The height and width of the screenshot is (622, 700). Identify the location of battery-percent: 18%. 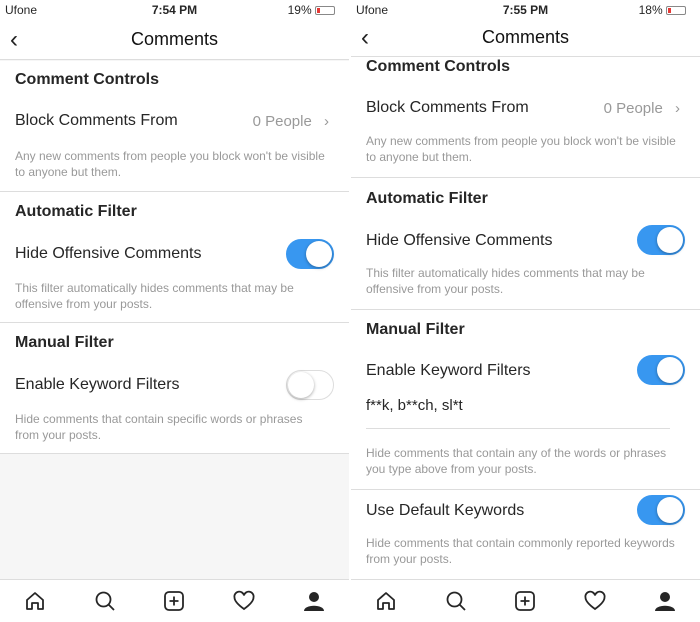
(650, 10).